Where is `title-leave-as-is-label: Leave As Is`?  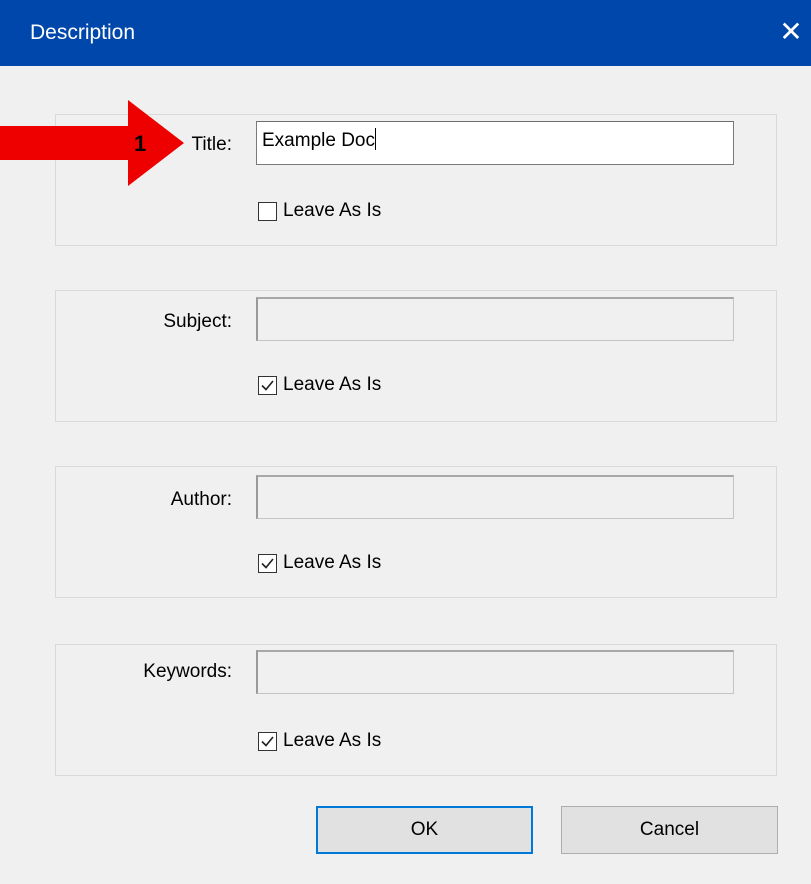 title-leave-as-is-label: Leave As Is is located at coordinates (332, 210).